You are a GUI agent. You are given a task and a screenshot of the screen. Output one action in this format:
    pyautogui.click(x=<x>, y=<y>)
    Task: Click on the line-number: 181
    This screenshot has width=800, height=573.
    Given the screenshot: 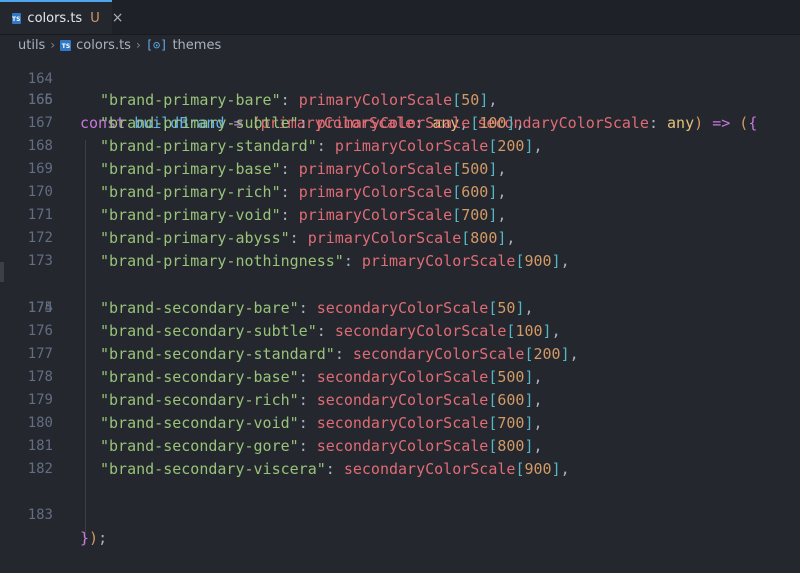 What is the action you would take?
    pyautogui.click(x=40, y=446)
    